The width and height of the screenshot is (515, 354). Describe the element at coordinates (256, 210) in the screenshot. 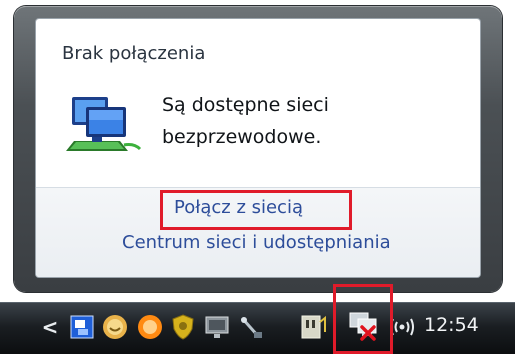

I see `highlight-connect-box` at that location.